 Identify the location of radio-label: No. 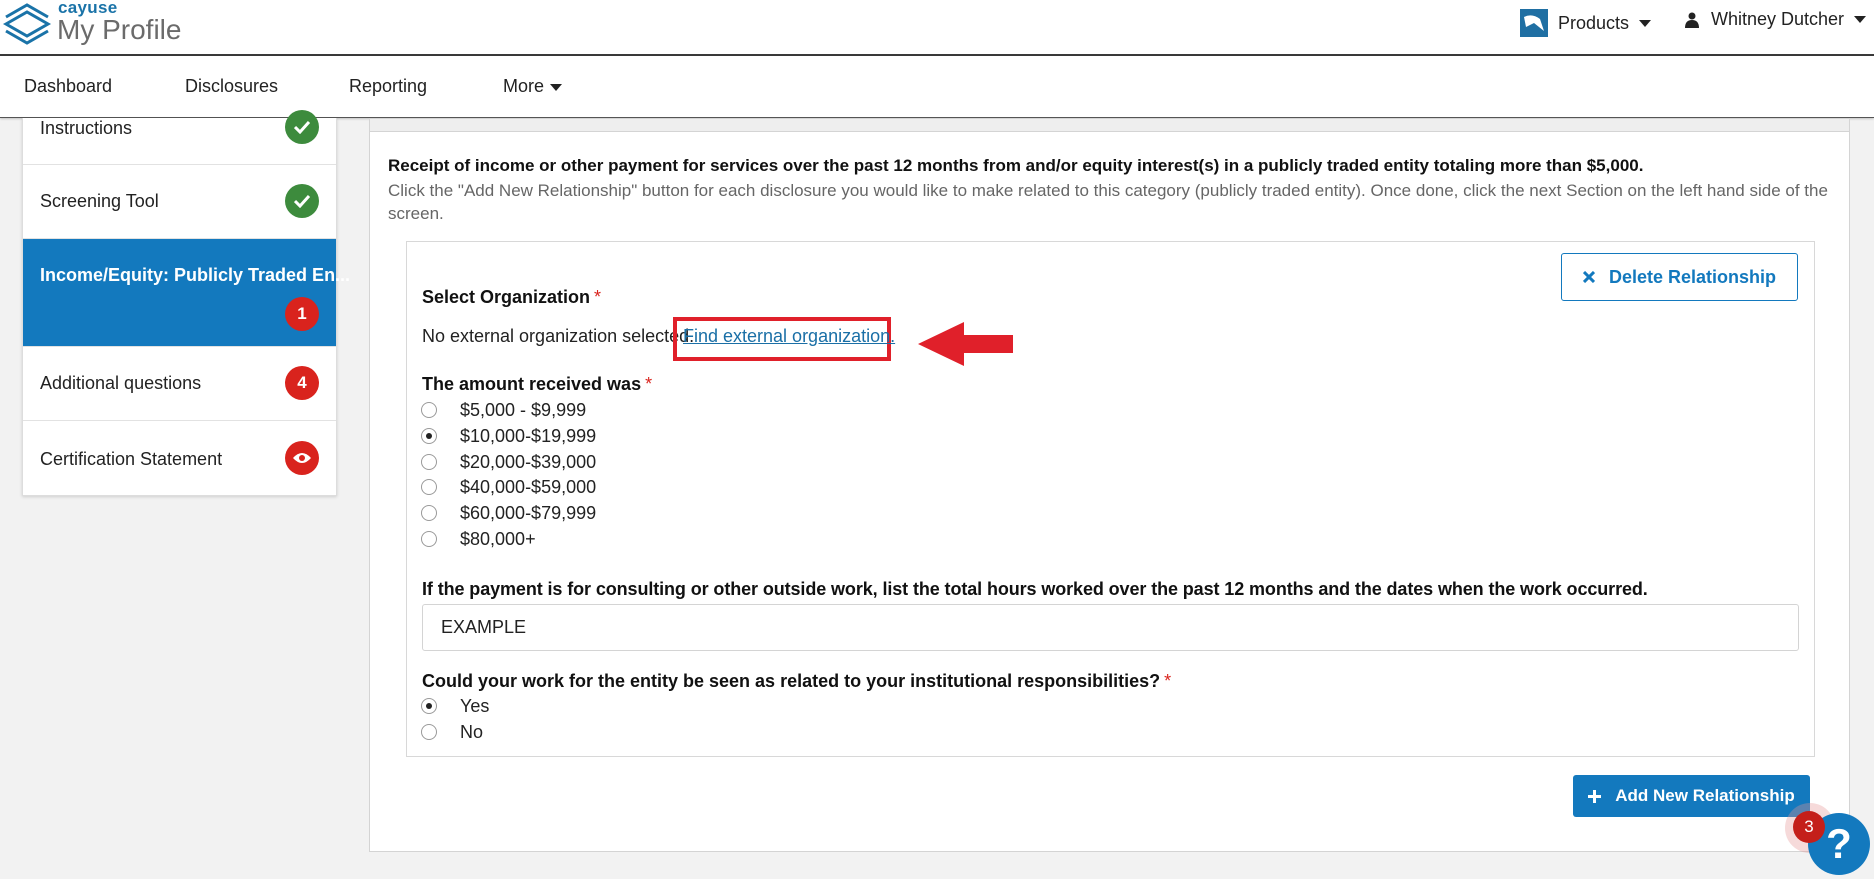
(472, 732).